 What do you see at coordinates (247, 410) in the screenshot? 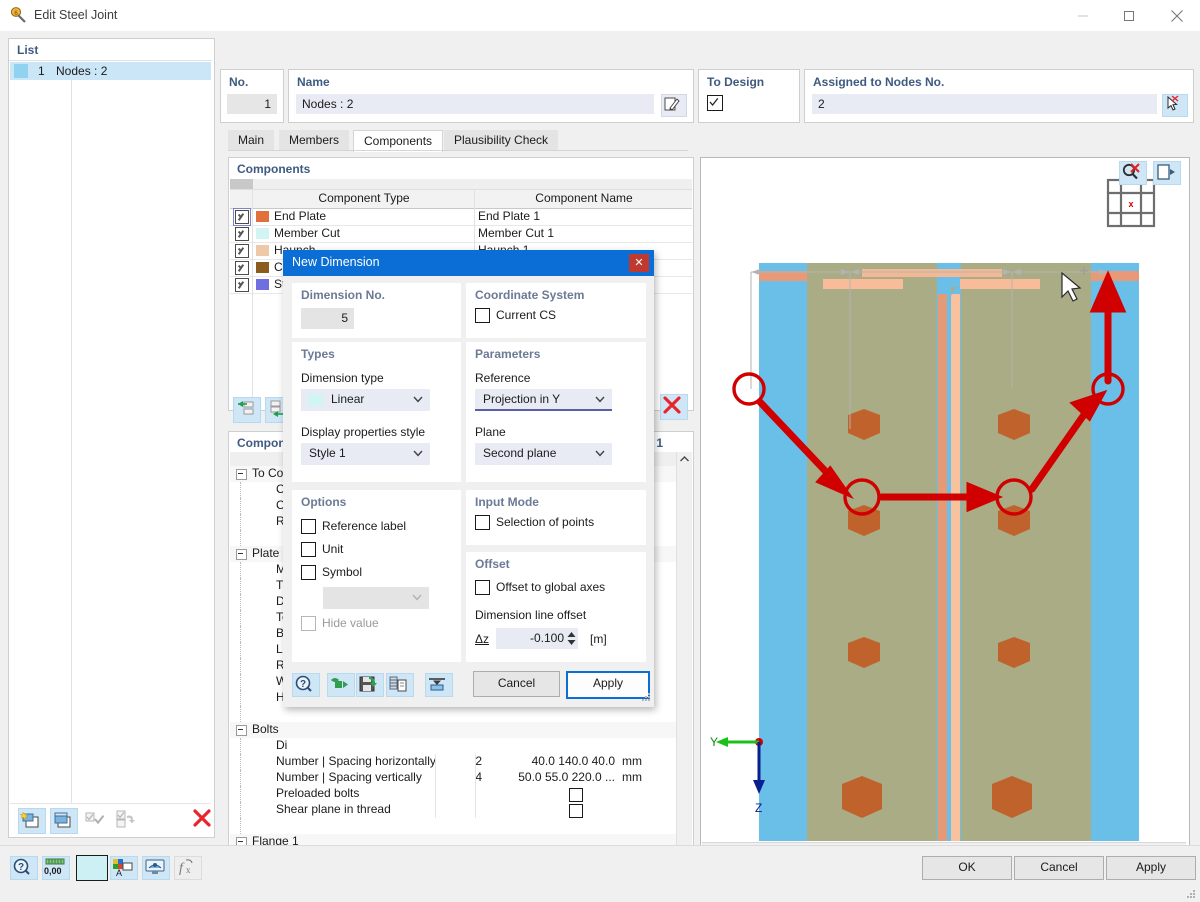
I see `move-up-icon` at bounding box center [247, 410].